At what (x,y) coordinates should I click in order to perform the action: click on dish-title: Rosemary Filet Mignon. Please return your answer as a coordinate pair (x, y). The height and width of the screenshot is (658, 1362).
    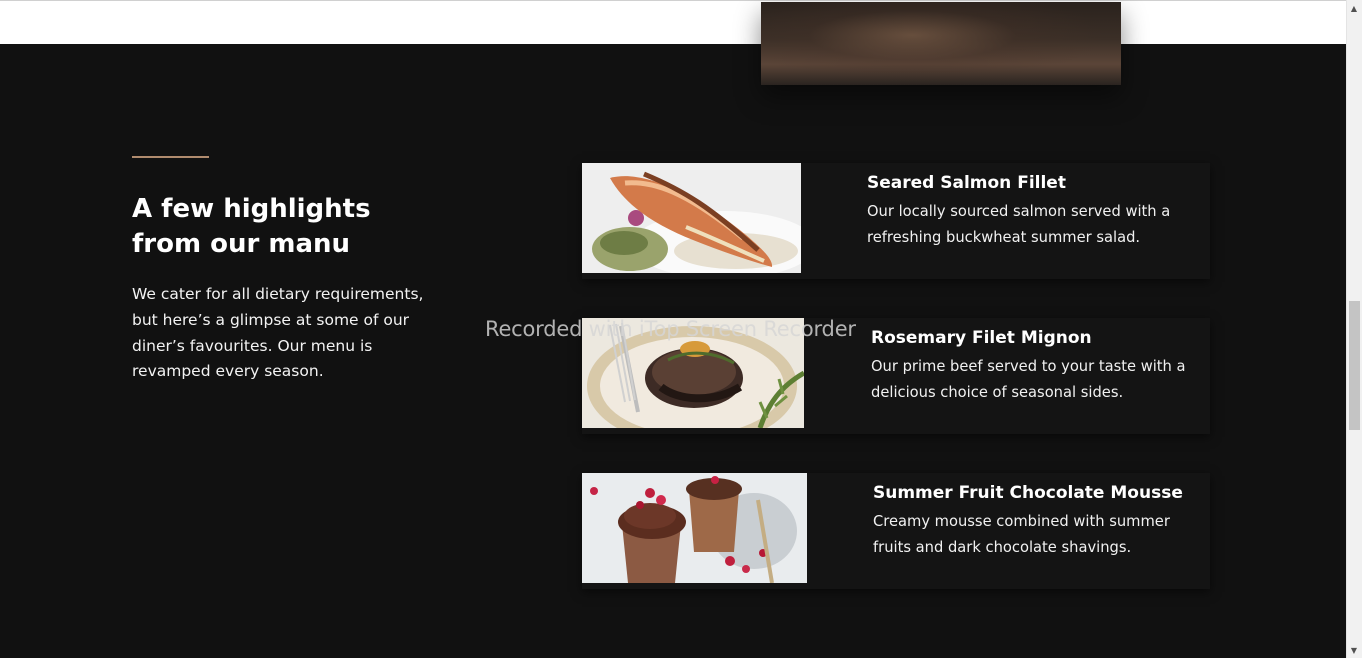
    Looking at the image, I should click on (981, 338).